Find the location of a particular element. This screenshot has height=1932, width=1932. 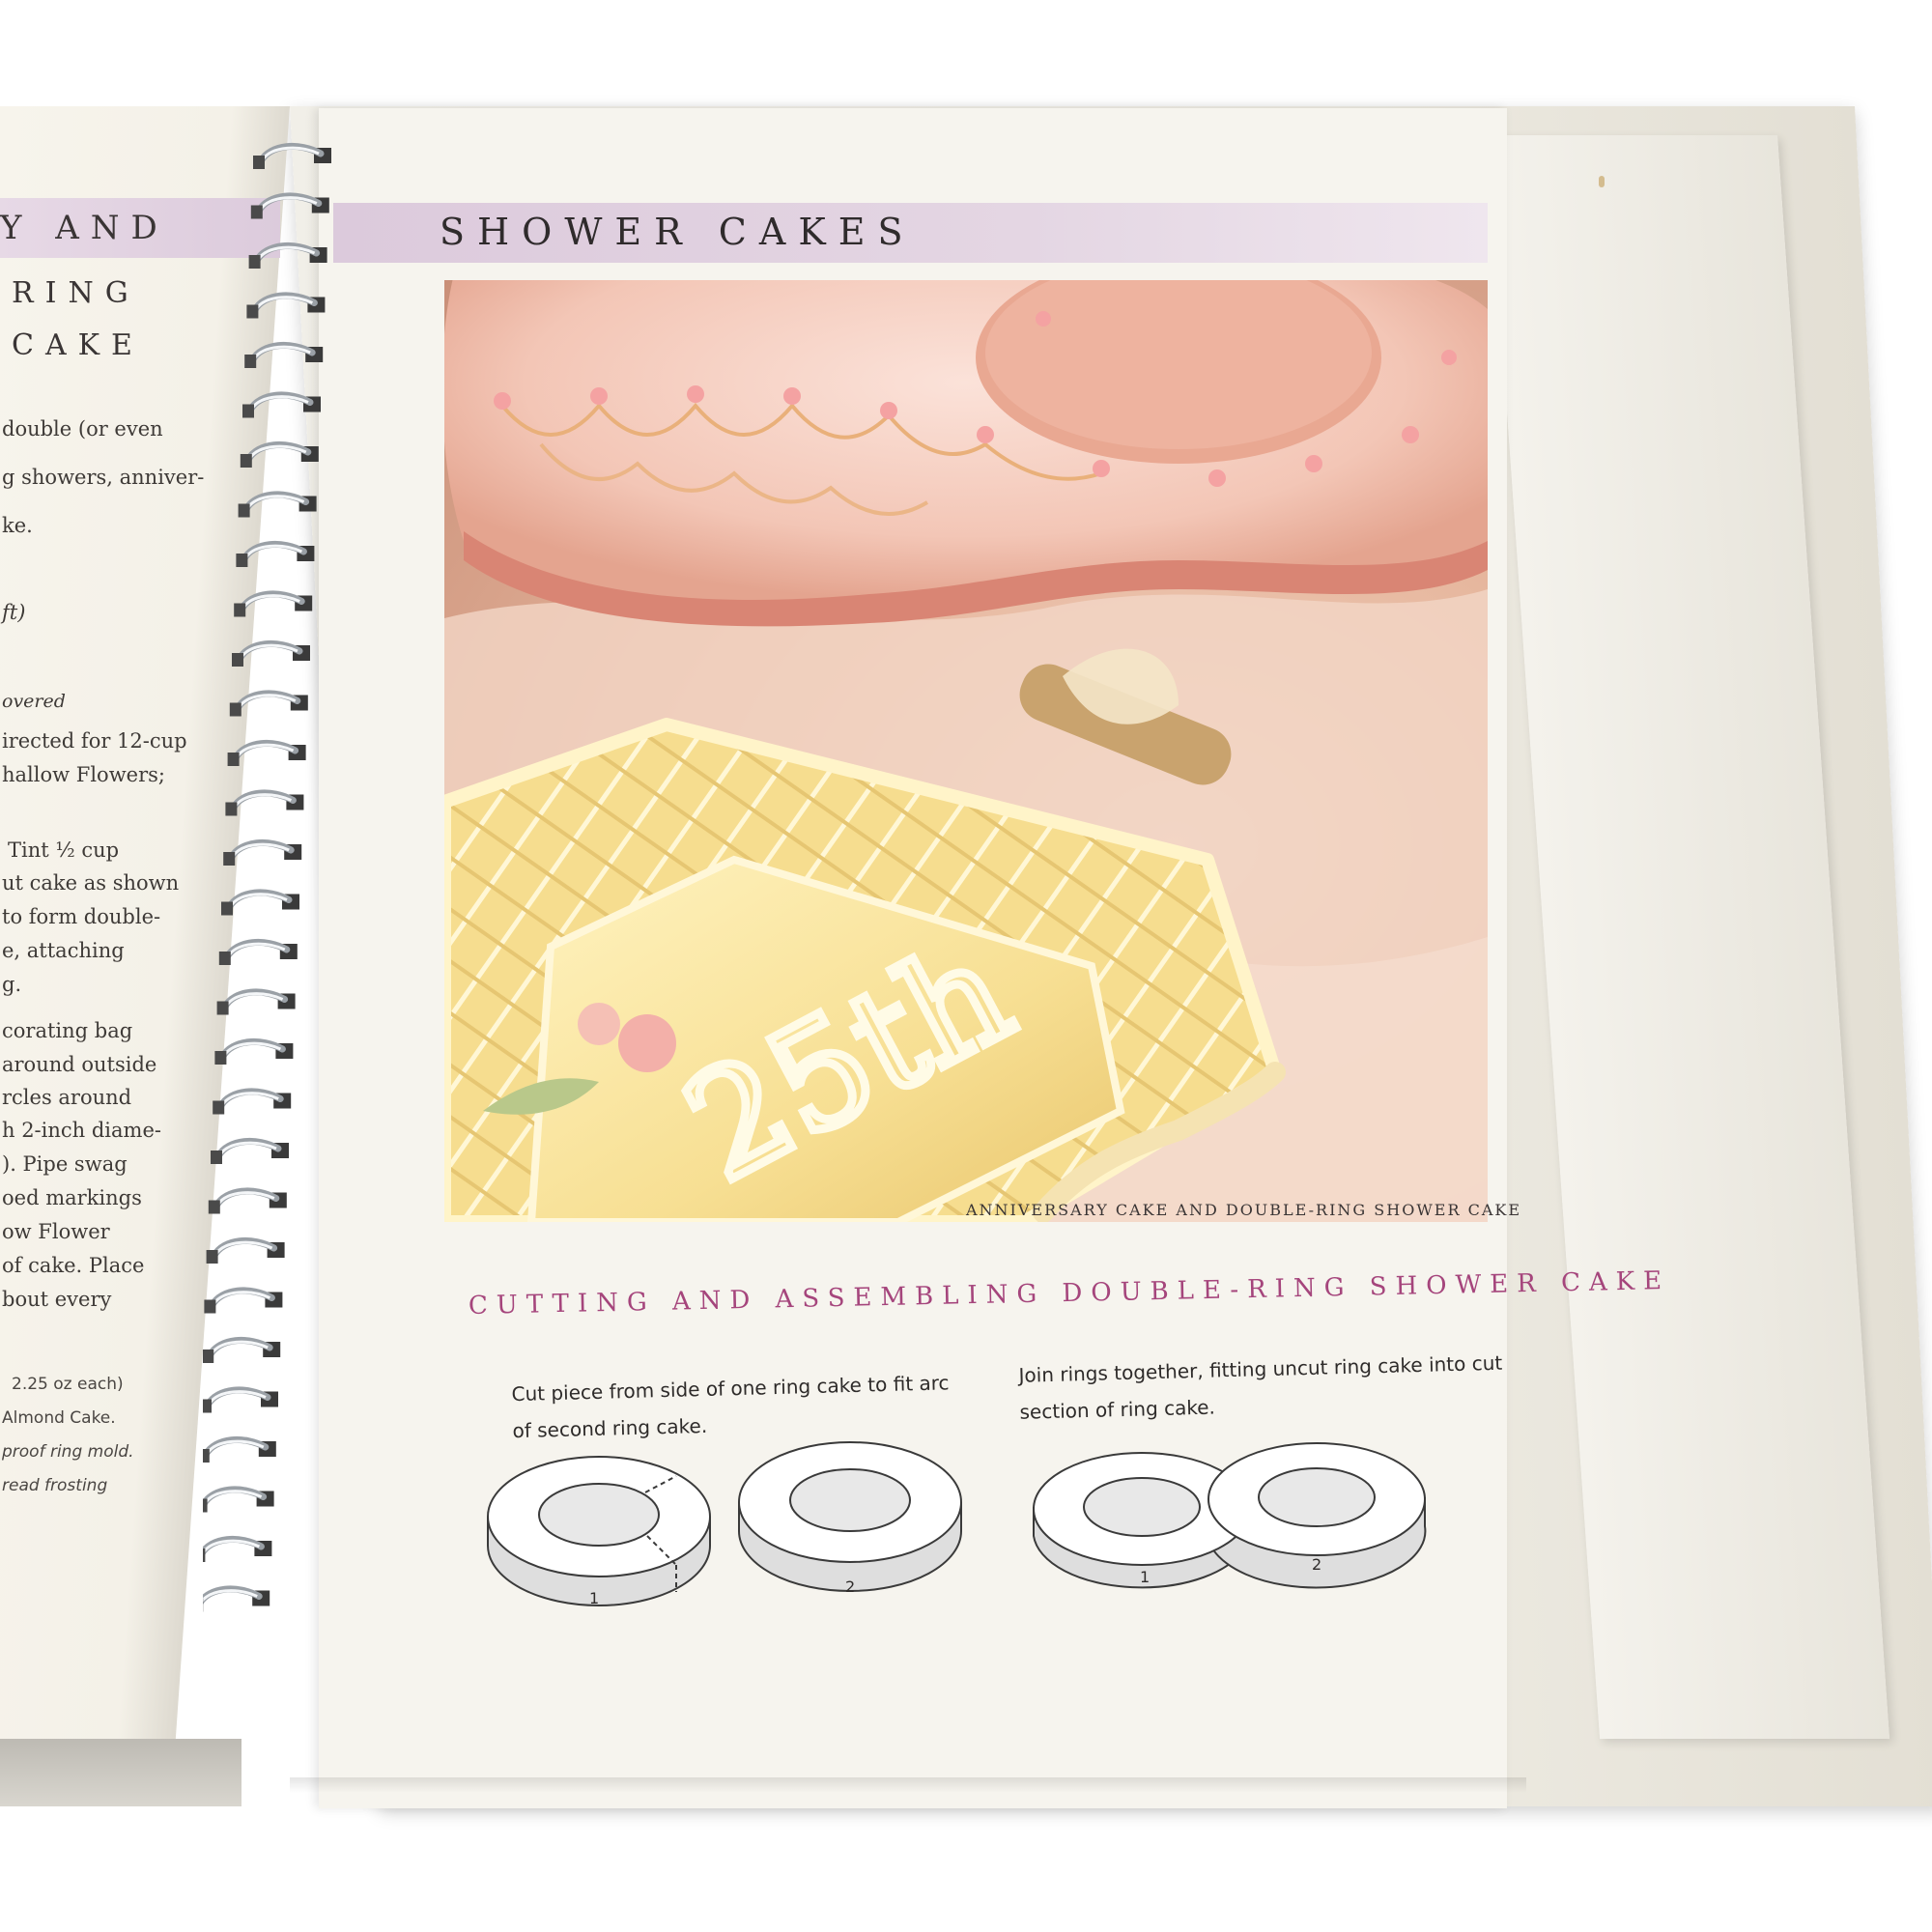

left-text-line: ow Flower is located at coordinates (56, 1231).